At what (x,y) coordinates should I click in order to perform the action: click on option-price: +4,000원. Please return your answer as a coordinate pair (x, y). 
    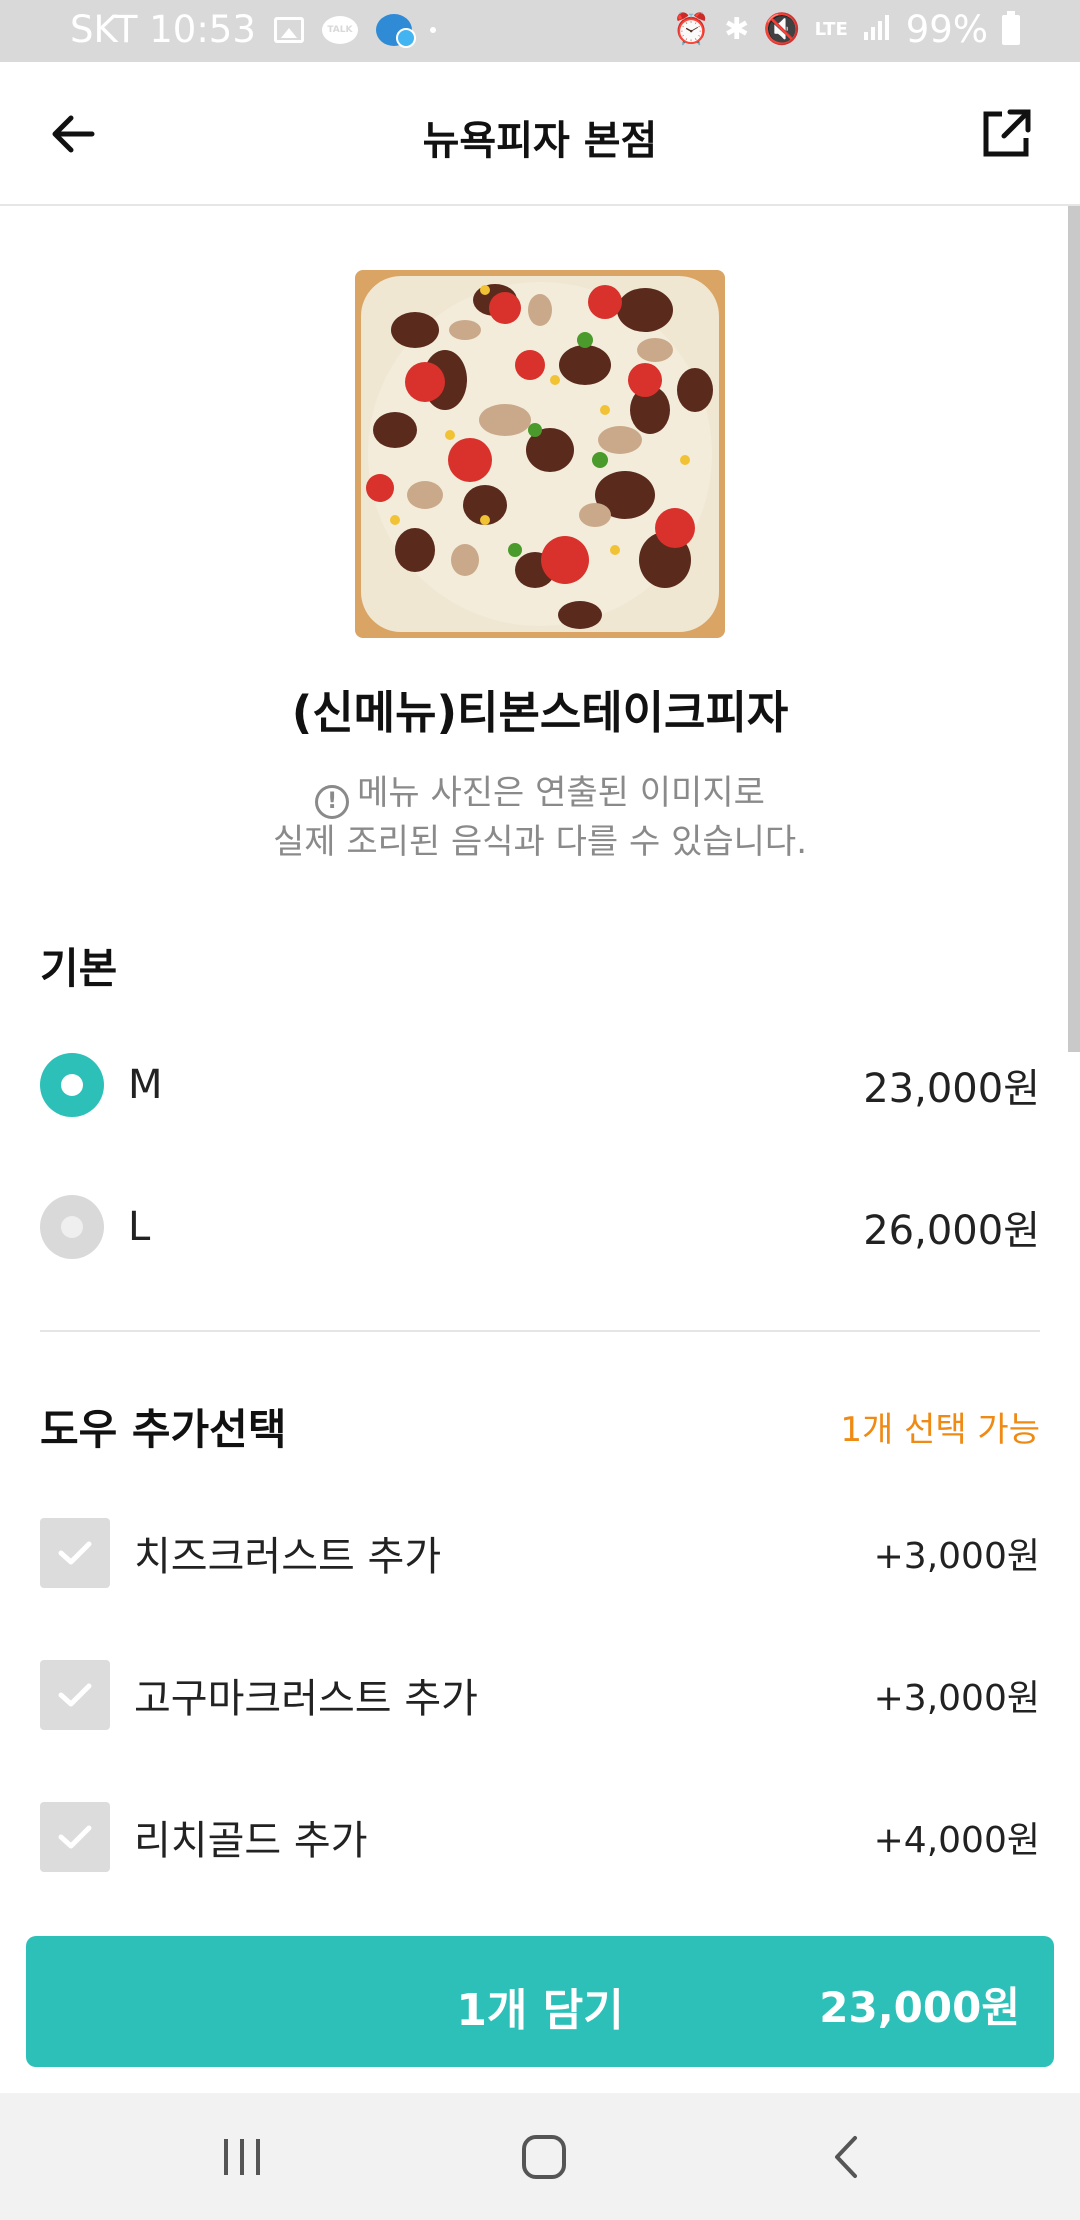
    Looking at the image, I should click on (956, 1840).